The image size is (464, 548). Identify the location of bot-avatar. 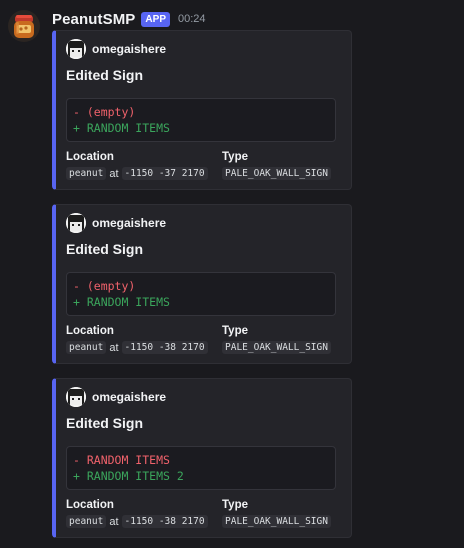
(24, 26).